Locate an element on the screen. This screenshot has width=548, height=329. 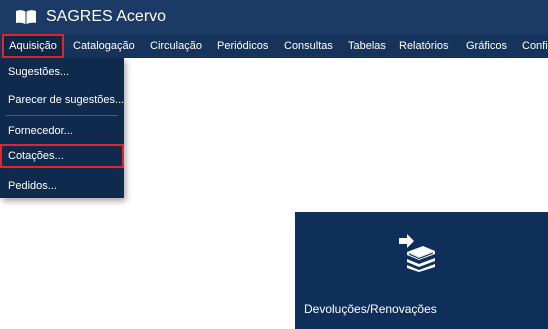
menu-graficos: Gráficos is located at coordinates (486, 46).